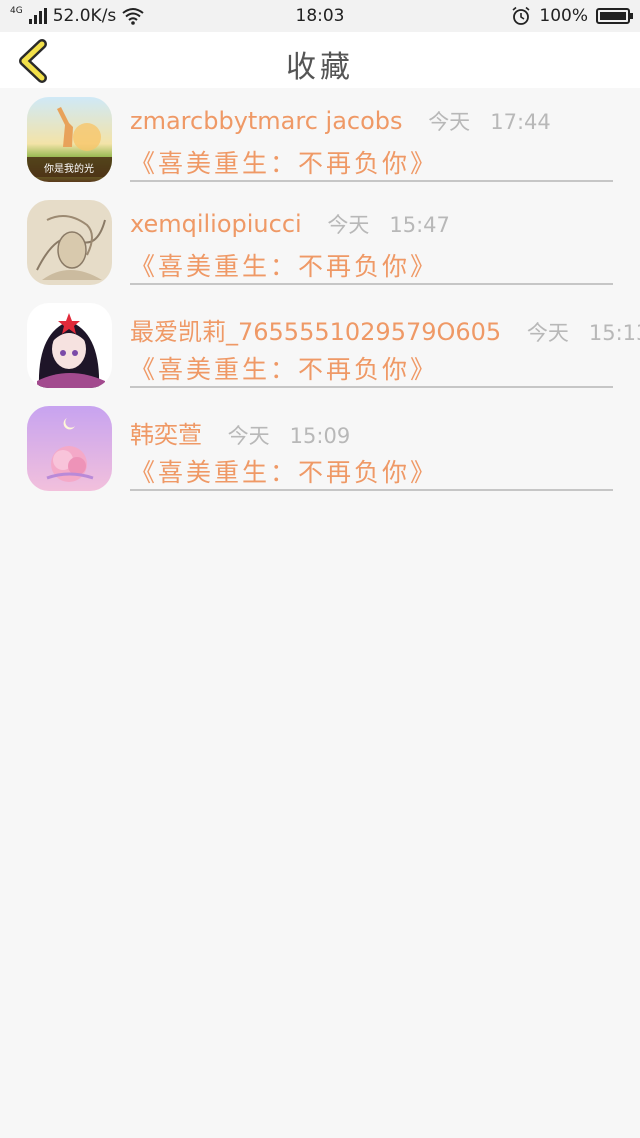 This screenshot has height=1138, width=640. I want to click on user-name: zmarcbbytmarc jacobs 今天 17:44, so click(340, 121).